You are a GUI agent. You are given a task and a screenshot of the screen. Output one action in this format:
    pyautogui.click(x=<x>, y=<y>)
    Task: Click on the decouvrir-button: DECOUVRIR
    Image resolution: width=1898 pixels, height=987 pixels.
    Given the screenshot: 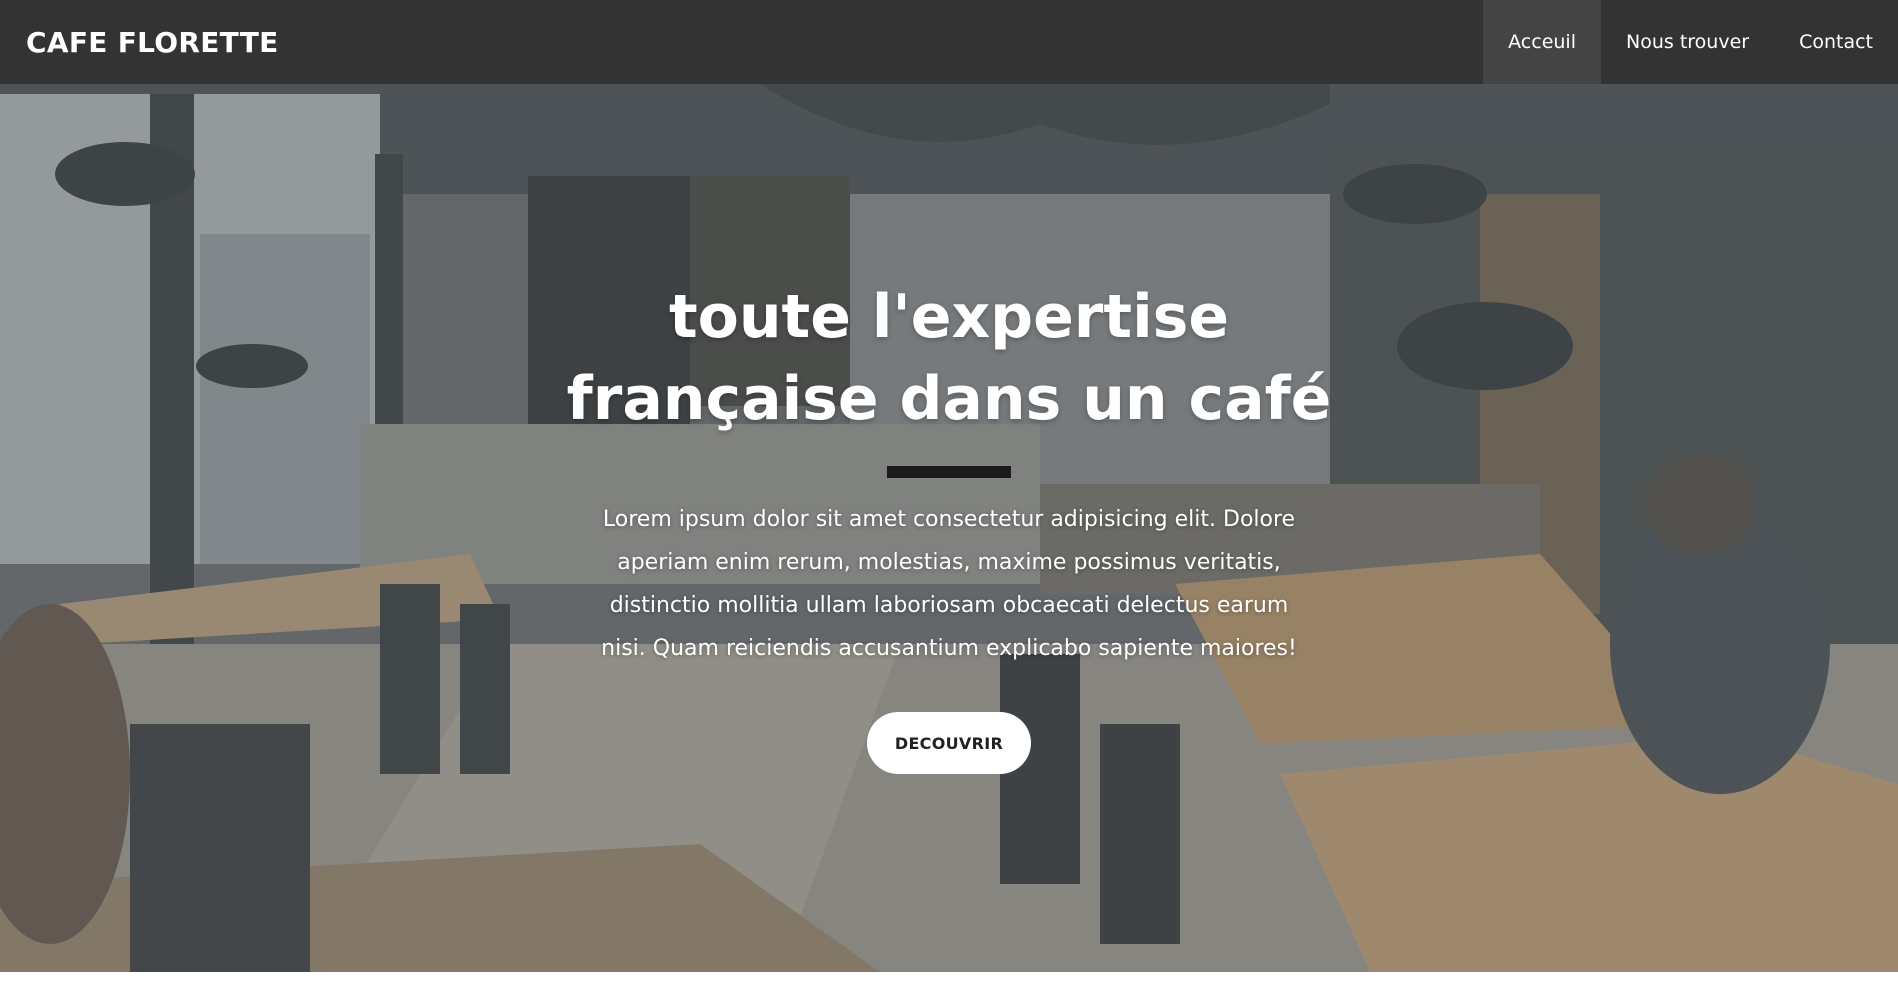 What is the action you would take?
    pyautogui.click(x=949, y=743)
    